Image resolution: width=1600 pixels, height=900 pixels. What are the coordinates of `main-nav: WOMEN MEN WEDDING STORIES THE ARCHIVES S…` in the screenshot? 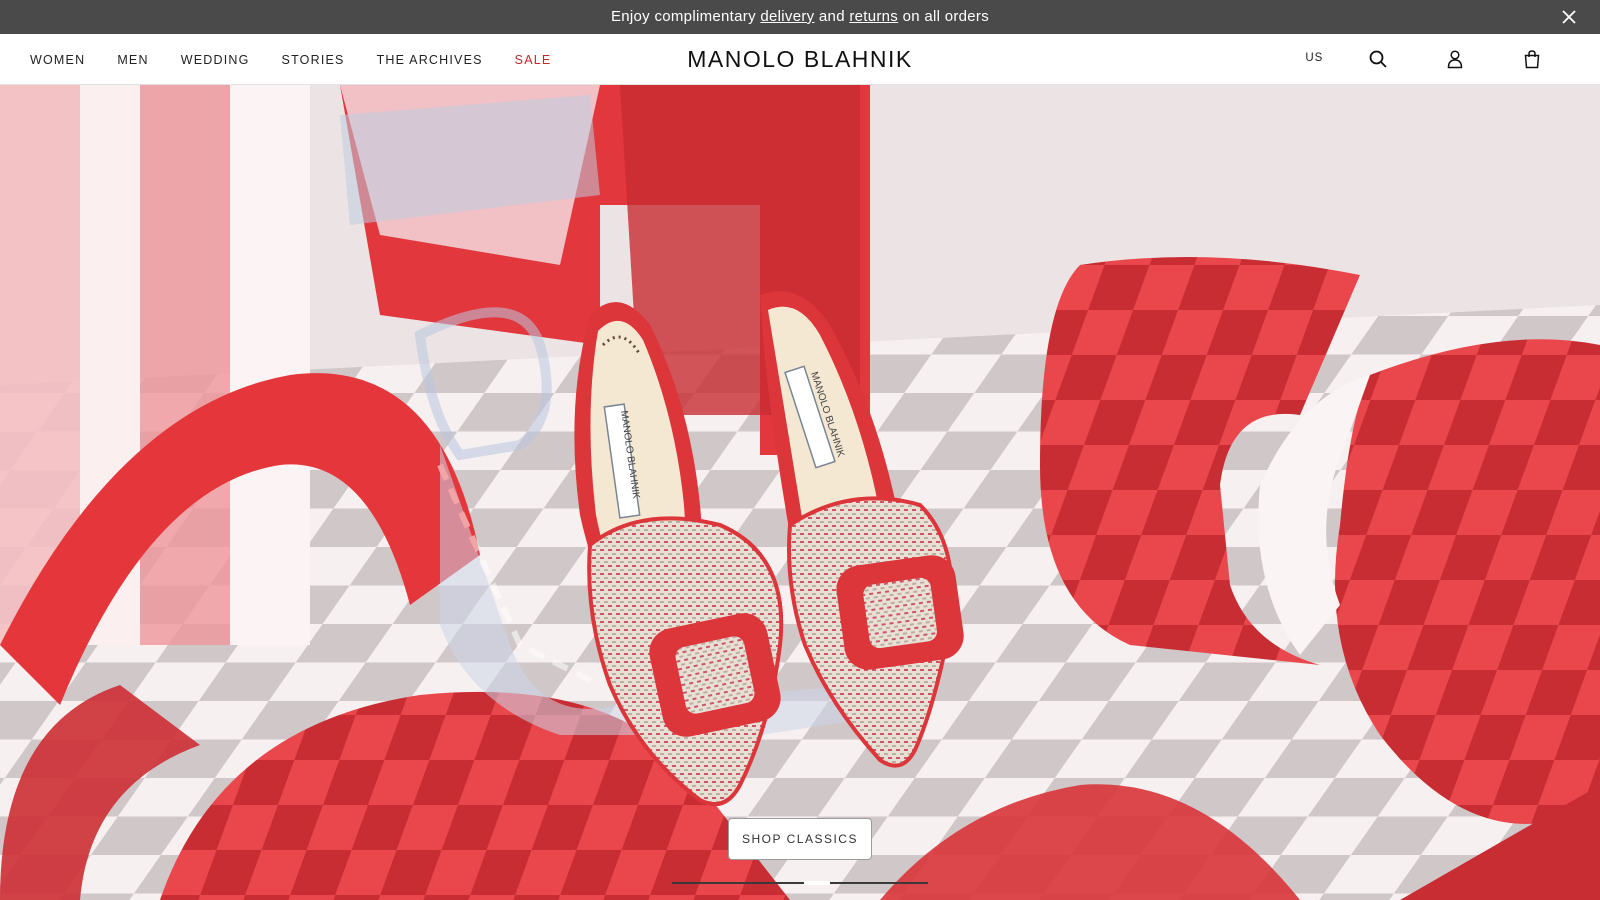 It's located at (306, 59).